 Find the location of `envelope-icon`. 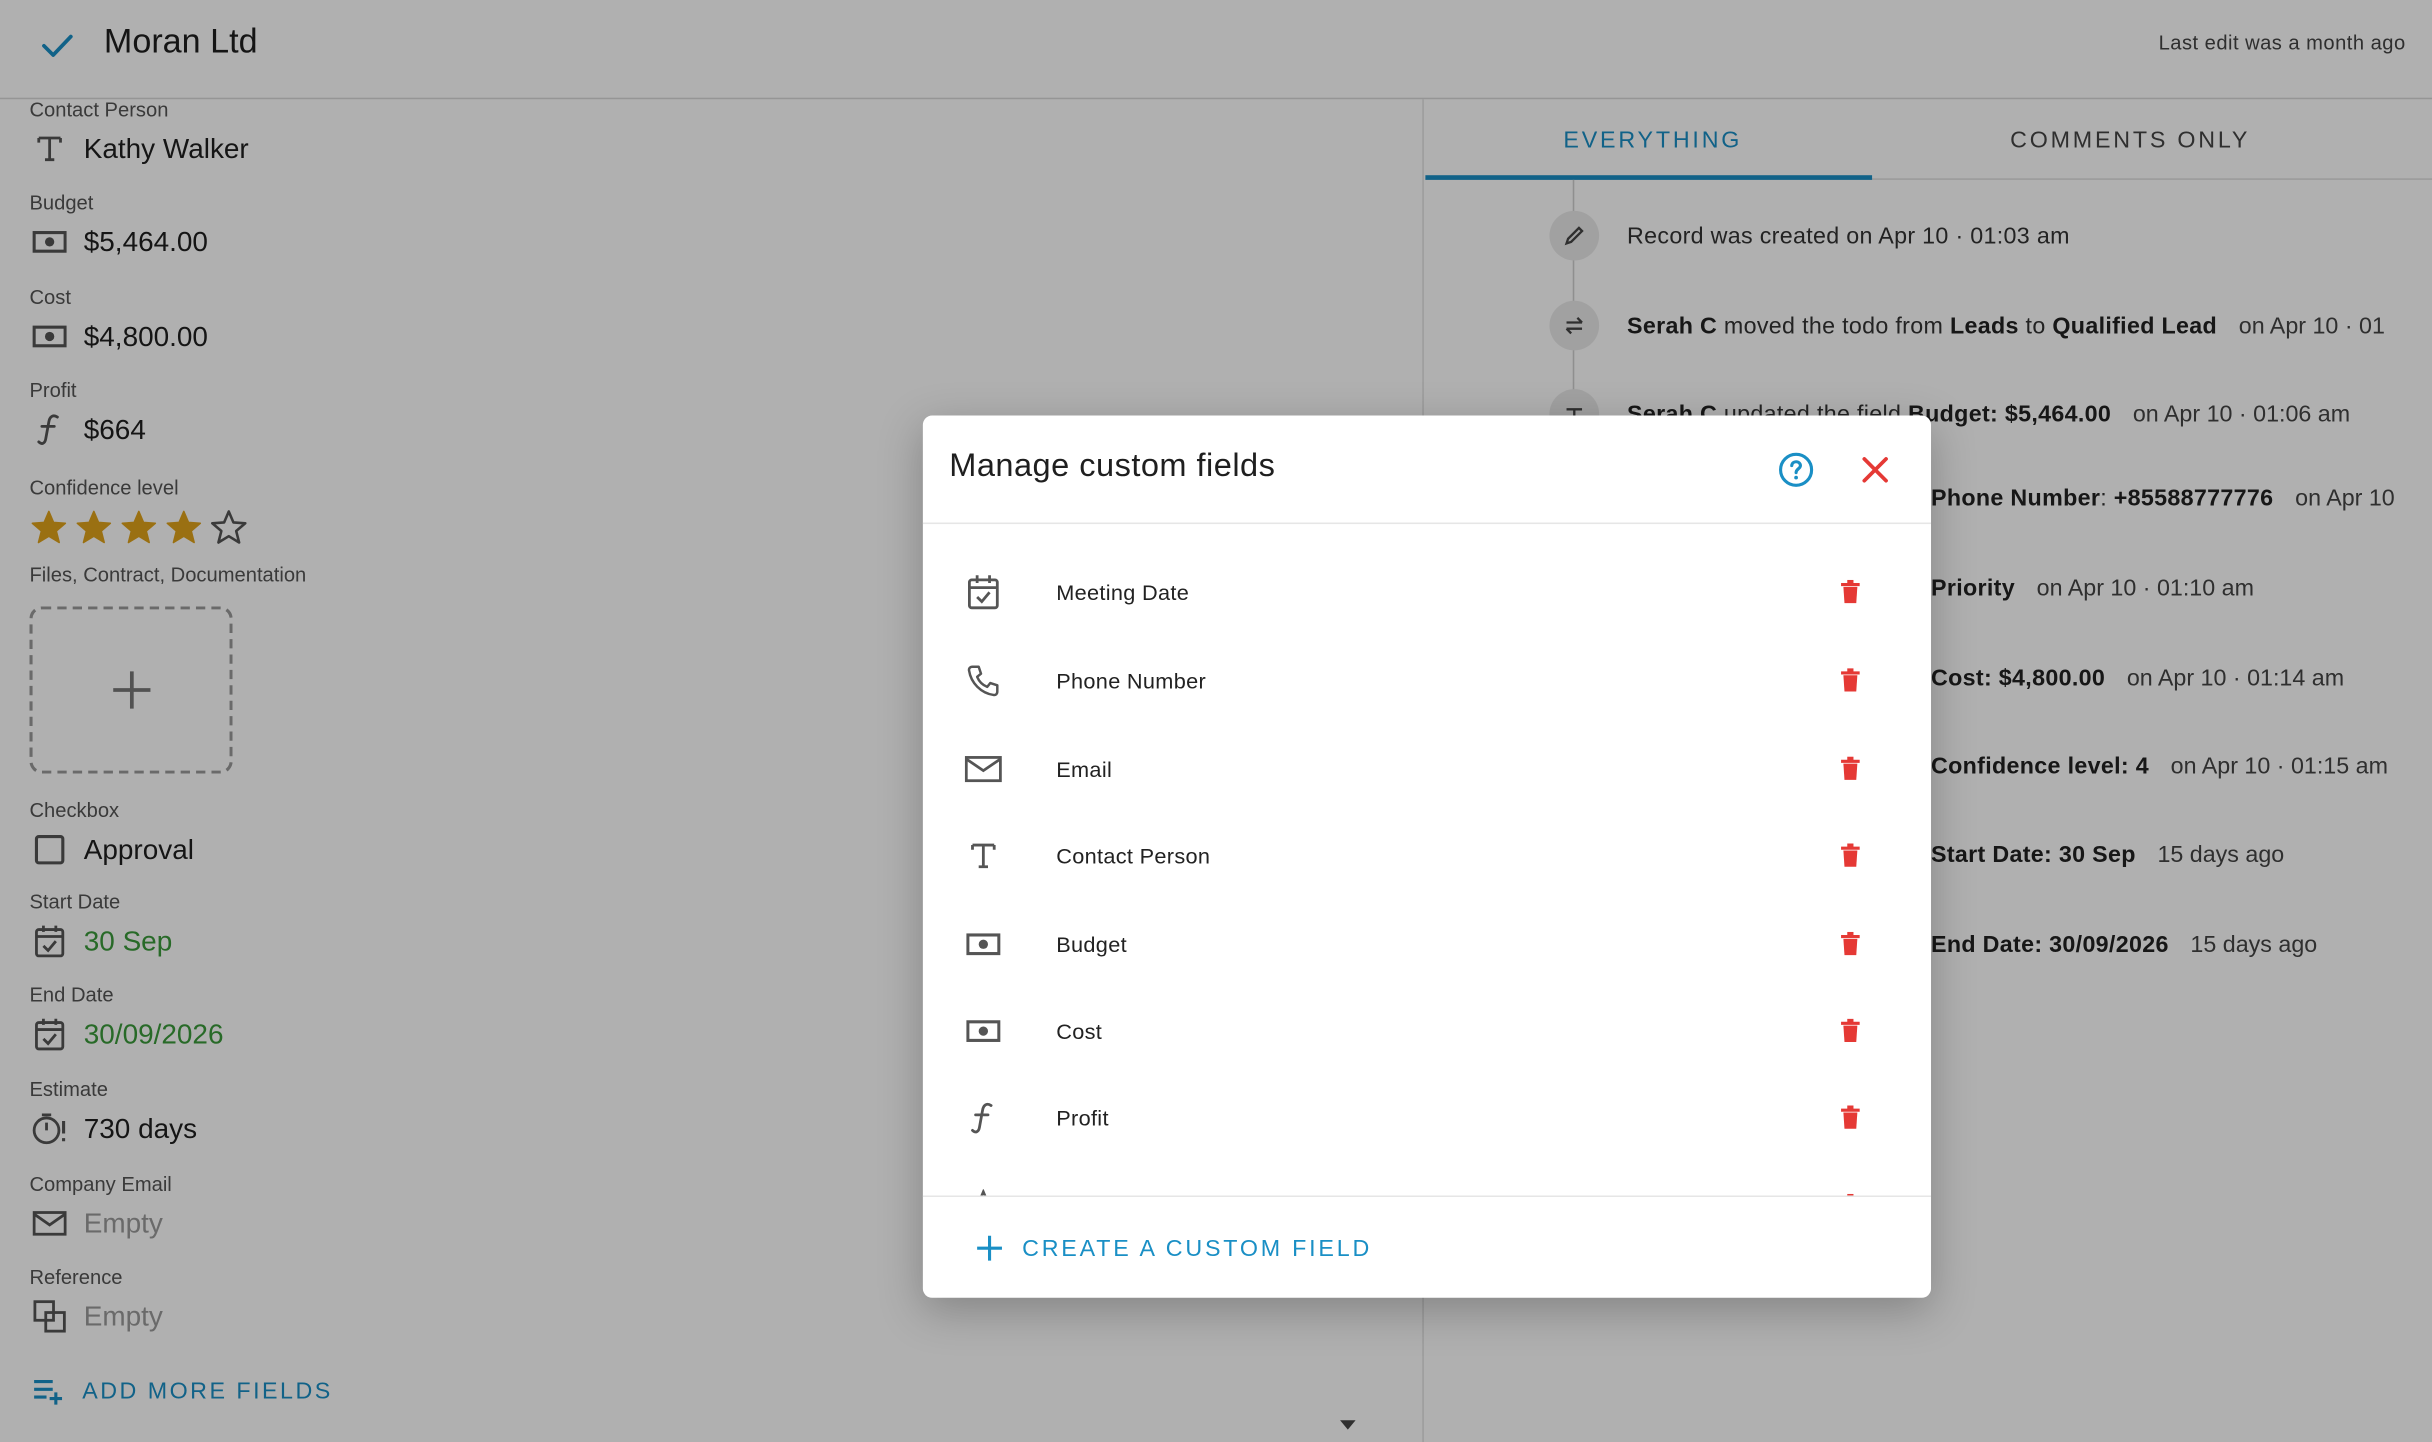

envelope-icon is located at coordinates (983, 769).